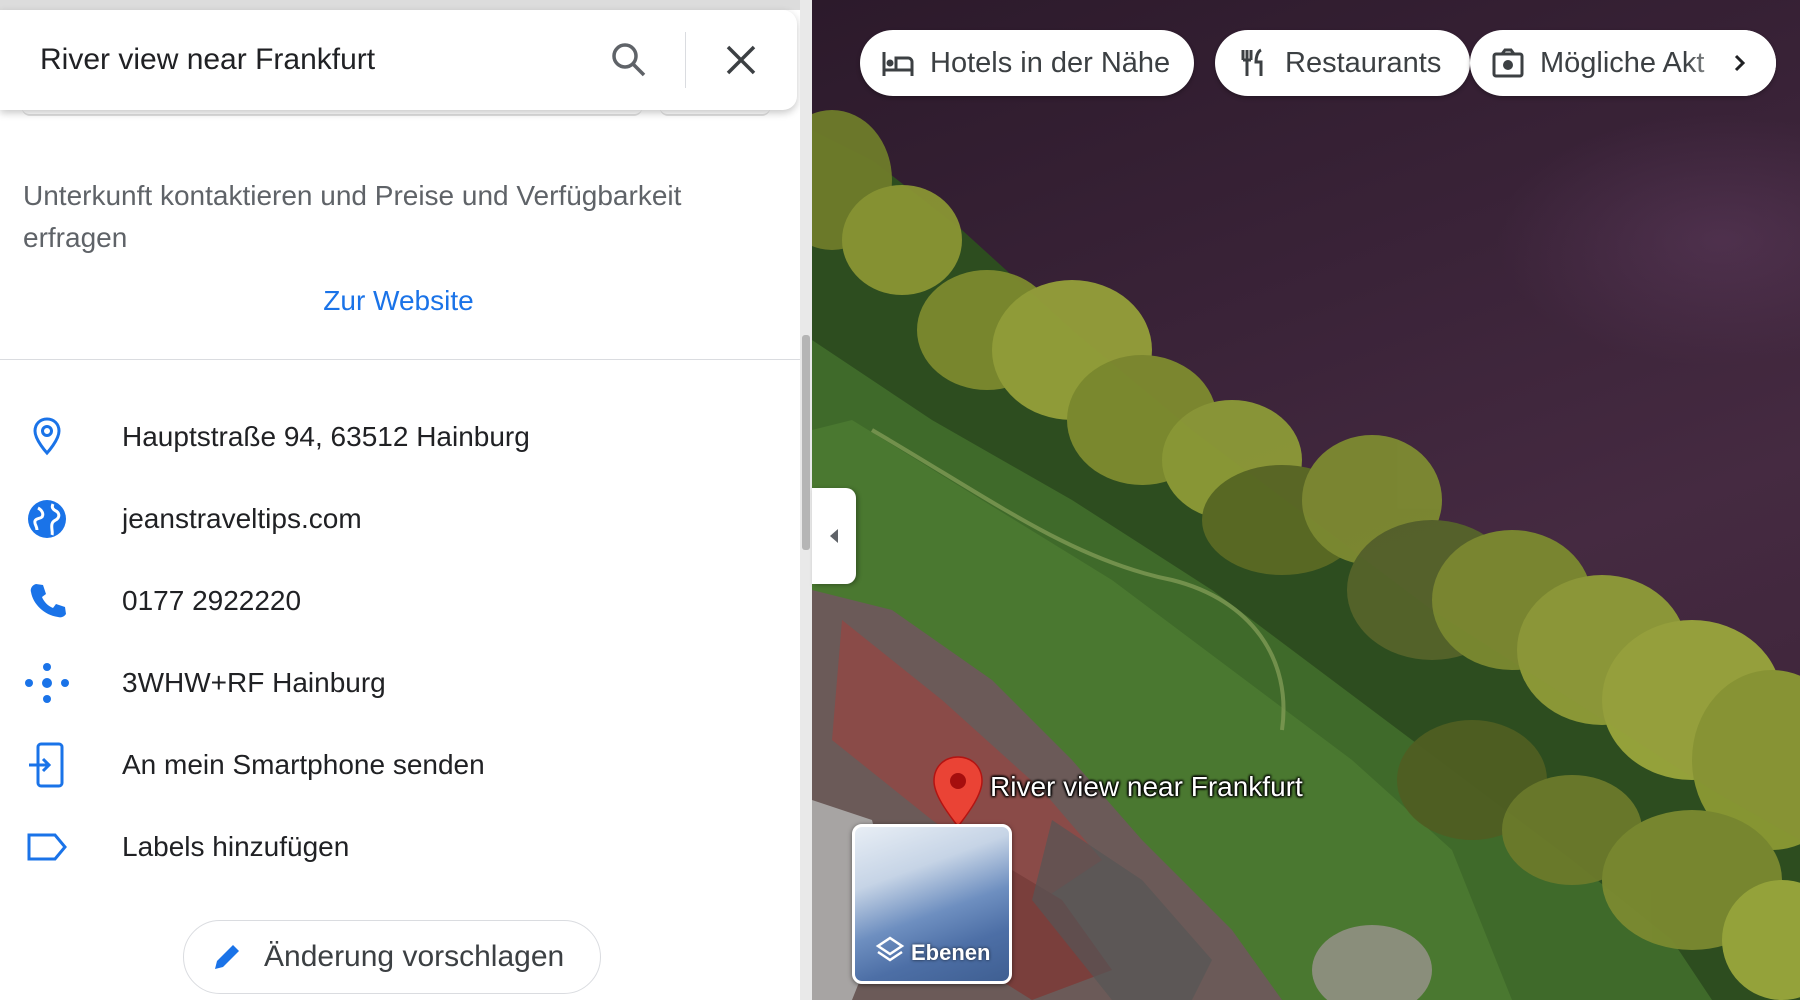 Image resolution: width=1800 pixels, height=1000 pixels. Describe the element at coordinates (1508, 63) in the screenshot. I see `camera-icon` at that location.